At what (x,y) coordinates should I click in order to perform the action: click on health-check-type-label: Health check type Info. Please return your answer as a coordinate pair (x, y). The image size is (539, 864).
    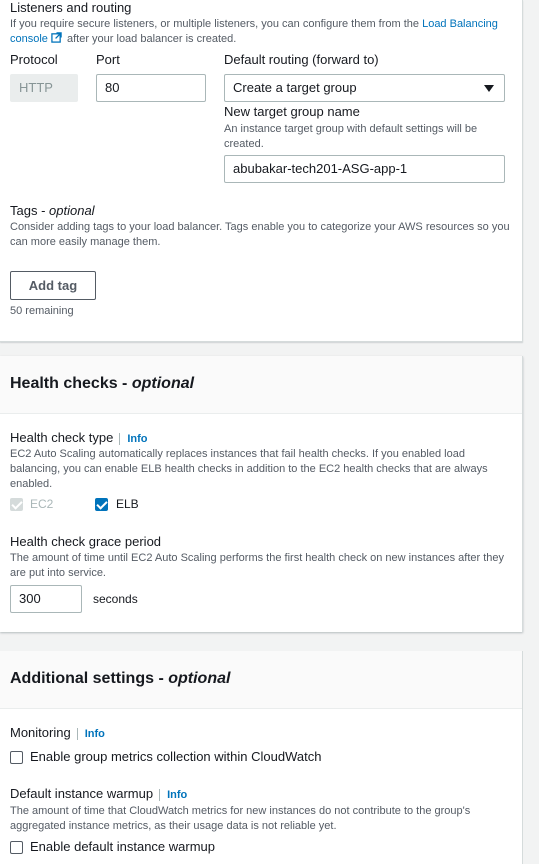
    Looking at the image, I should click on (79, 437).